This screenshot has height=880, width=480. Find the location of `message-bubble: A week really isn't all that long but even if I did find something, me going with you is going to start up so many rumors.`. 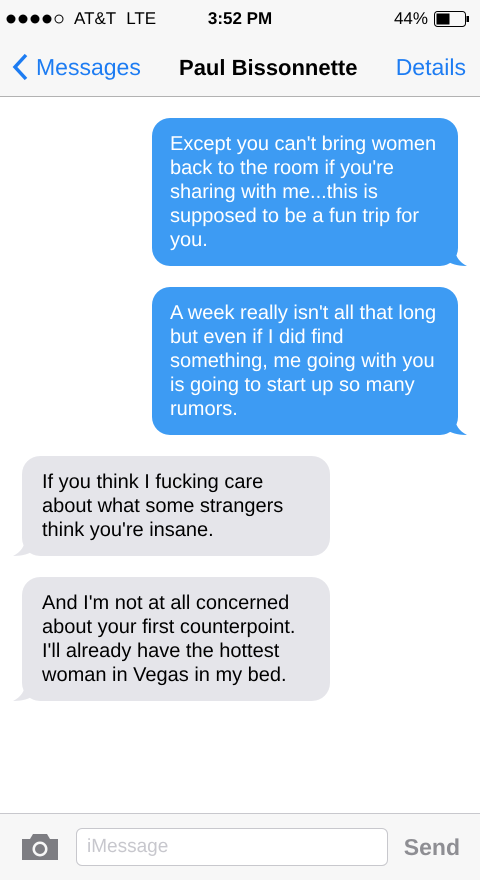

message-bubble: A week really isn't all that long but even if I did find something, me going with you is going to start up so many rumors. is located at coordinates (305, 361).